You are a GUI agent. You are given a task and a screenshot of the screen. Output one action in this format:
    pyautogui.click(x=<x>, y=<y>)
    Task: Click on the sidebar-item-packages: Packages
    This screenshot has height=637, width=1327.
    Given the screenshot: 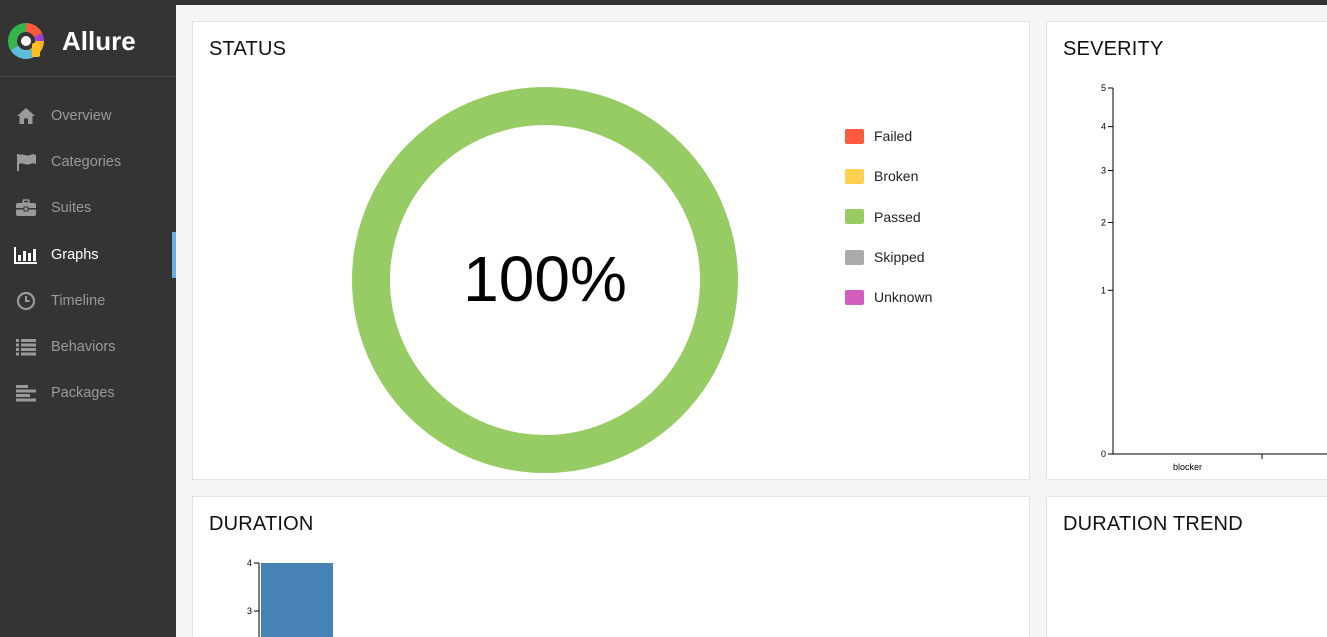 What is the action you would take?
    pyautogui.click(x=88, y=393)
    